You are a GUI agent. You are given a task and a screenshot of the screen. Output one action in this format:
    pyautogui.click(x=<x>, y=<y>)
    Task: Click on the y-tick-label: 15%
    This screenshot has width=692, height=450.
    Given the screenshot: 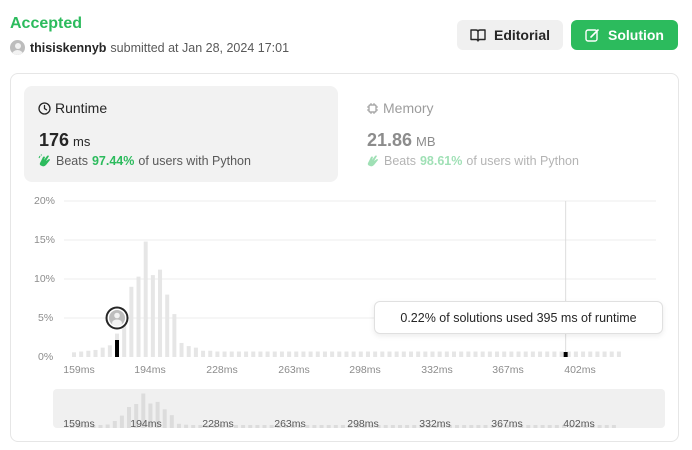 What is the action you would take?
    pyautogui.click(x=45, y=240)
    